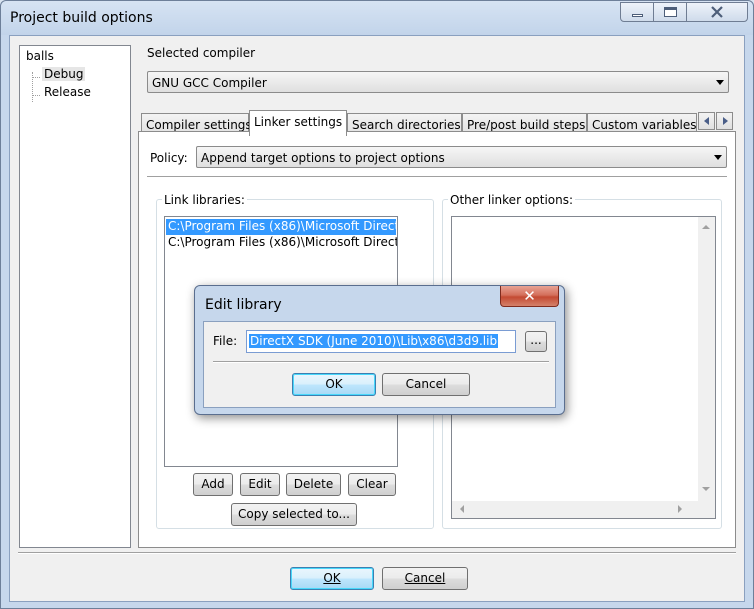  I want to click on ok-label: OK, so click(332, 578).